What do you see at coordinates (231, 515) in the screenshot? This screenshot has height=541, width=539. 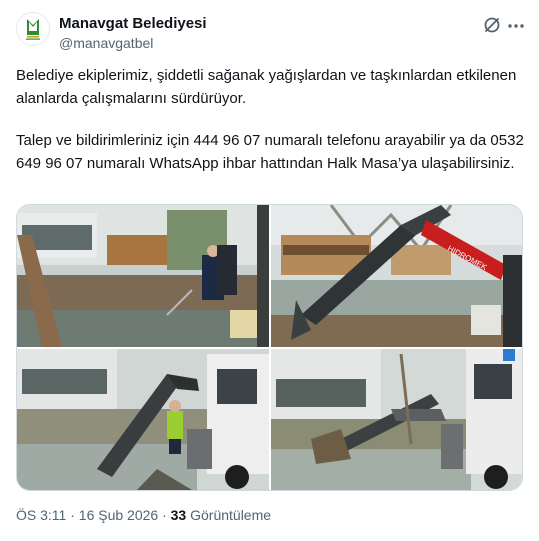 I see `views-label: Görüntüleme` at bounding box center [231, 515].